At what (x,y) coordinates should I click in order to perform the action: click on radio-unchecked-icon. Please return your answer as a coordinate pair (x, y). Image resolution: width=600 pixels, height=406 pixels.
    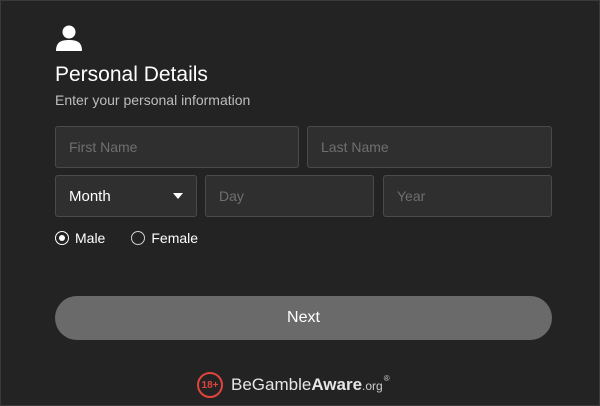
    Looking at the image, I should click on (138, 238).